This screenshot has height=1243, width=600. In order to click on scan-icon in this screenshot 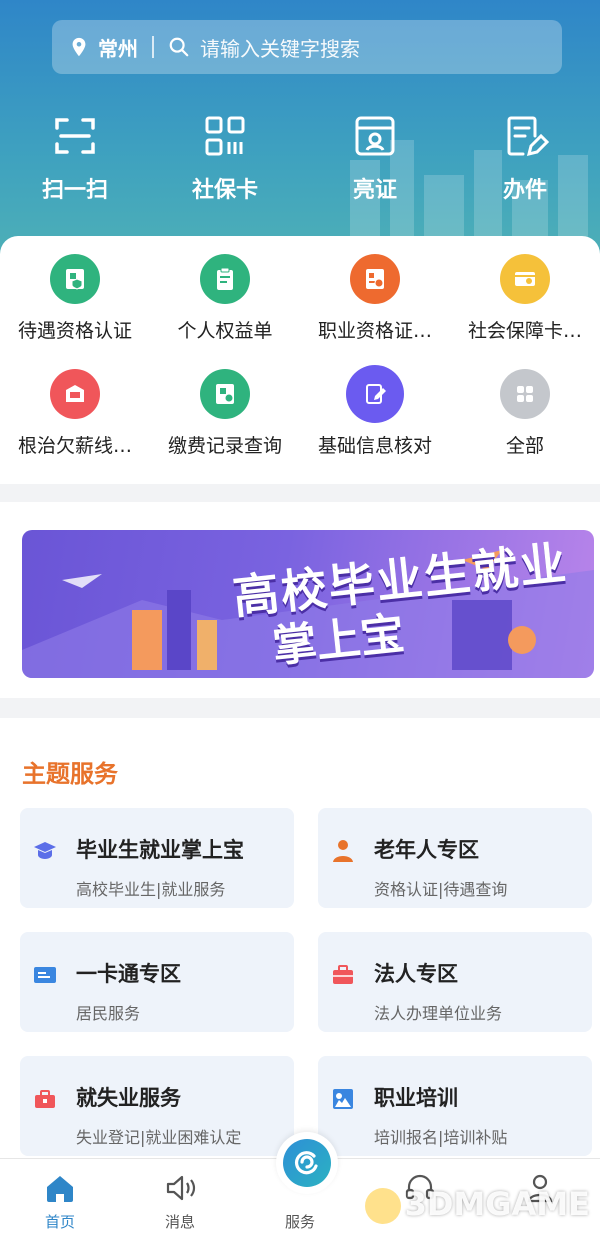, I will do `click(75, 136)`.